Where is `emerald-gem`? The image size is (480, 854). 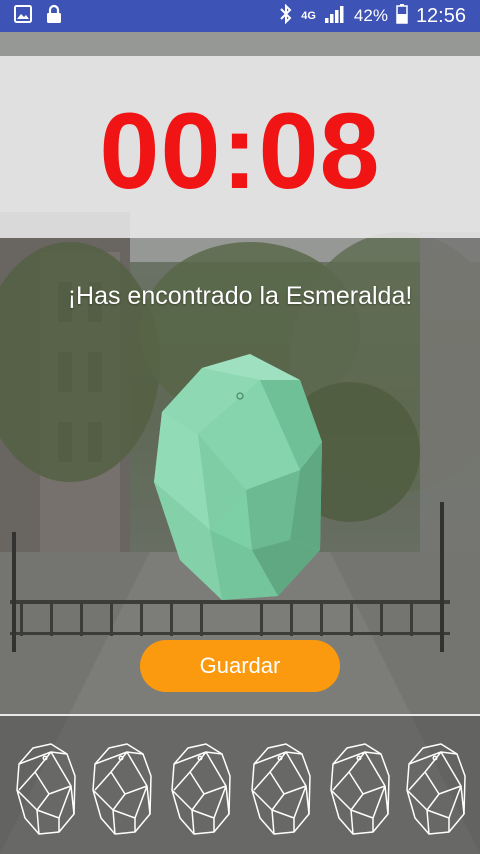
emerald-gem is located at coordinates (240, 477).